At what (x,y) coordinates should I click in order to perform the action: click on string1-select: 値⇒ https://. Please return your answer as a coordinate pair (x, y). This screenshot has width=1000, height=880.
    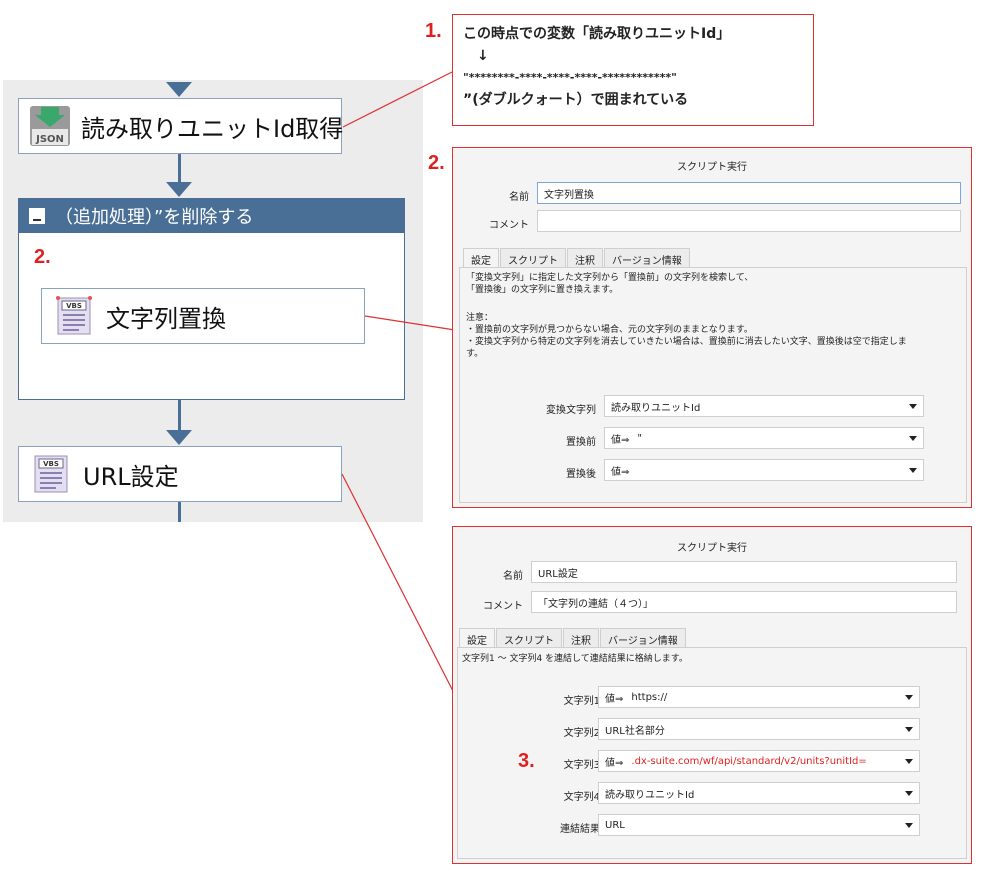
    Looking at the image, I should click on (759, 697).